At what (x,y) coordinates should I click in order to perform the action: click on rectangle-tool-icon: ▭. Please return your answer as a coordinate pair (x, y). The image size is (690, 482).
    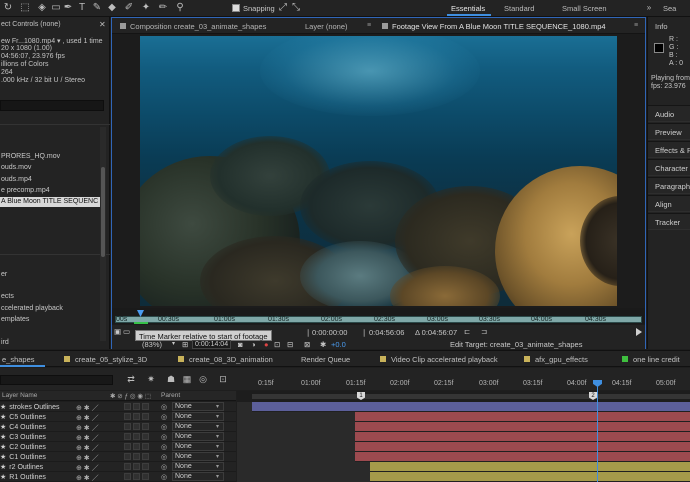
    Looking at the image, I should click on (56, 8).